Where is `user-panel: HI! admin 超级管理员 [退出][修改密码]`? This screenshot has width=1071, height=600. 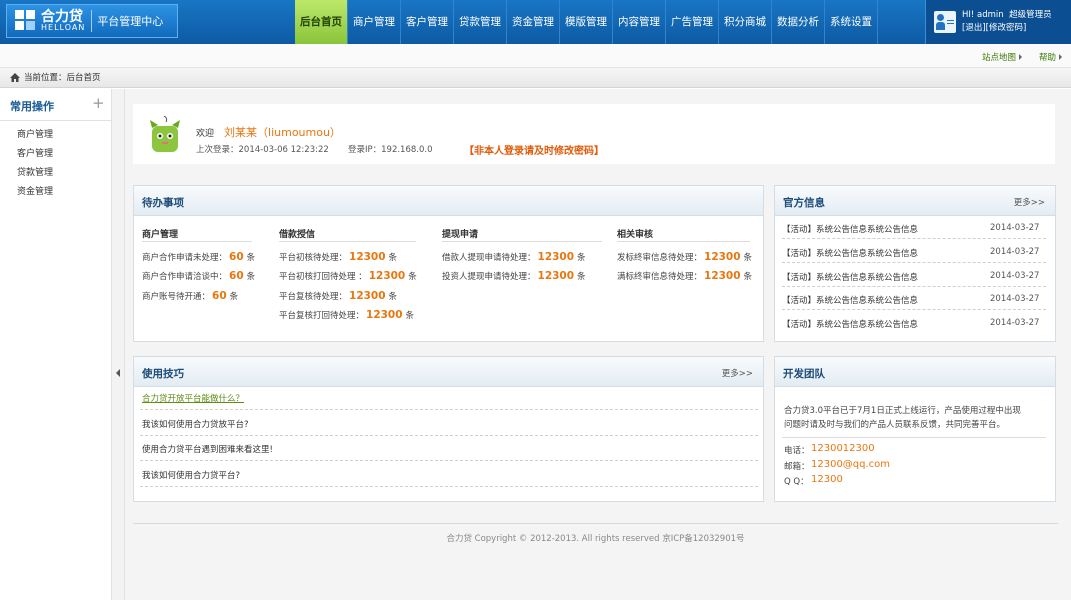
user-panel: HI! admin 超级管理员 [退出][修改密码] is located at coordinates (998, 22).